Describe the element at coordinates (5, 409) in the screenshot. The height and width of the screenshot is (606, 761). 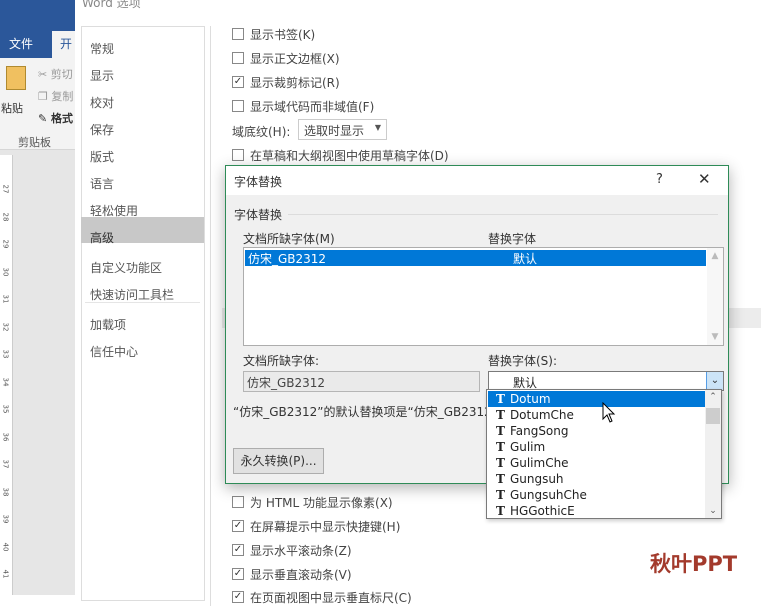
I see `ruler-number: 35` at that location.